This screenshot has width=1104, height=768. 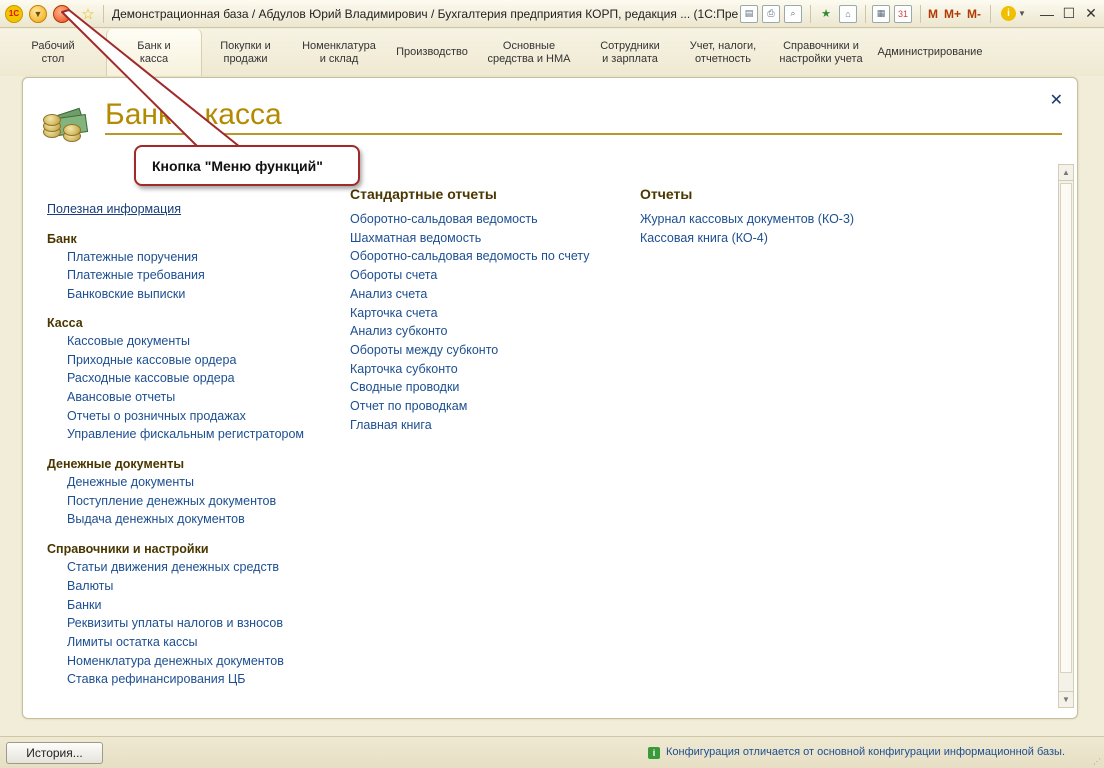 I want to click on vertical-scrollbar: ▲ ▼, so click(x=1066, y=436).